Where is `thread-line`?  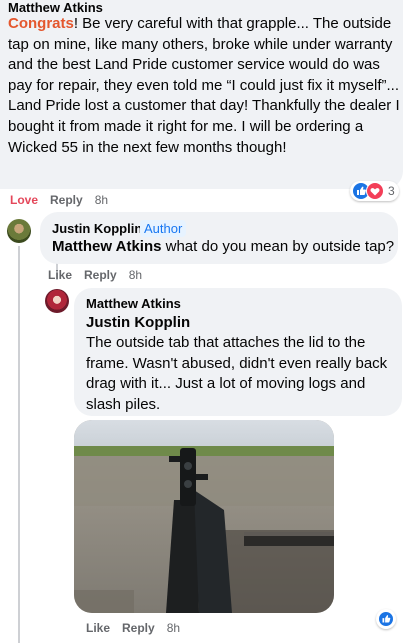
thread-line is located at coordinates (19, 444).